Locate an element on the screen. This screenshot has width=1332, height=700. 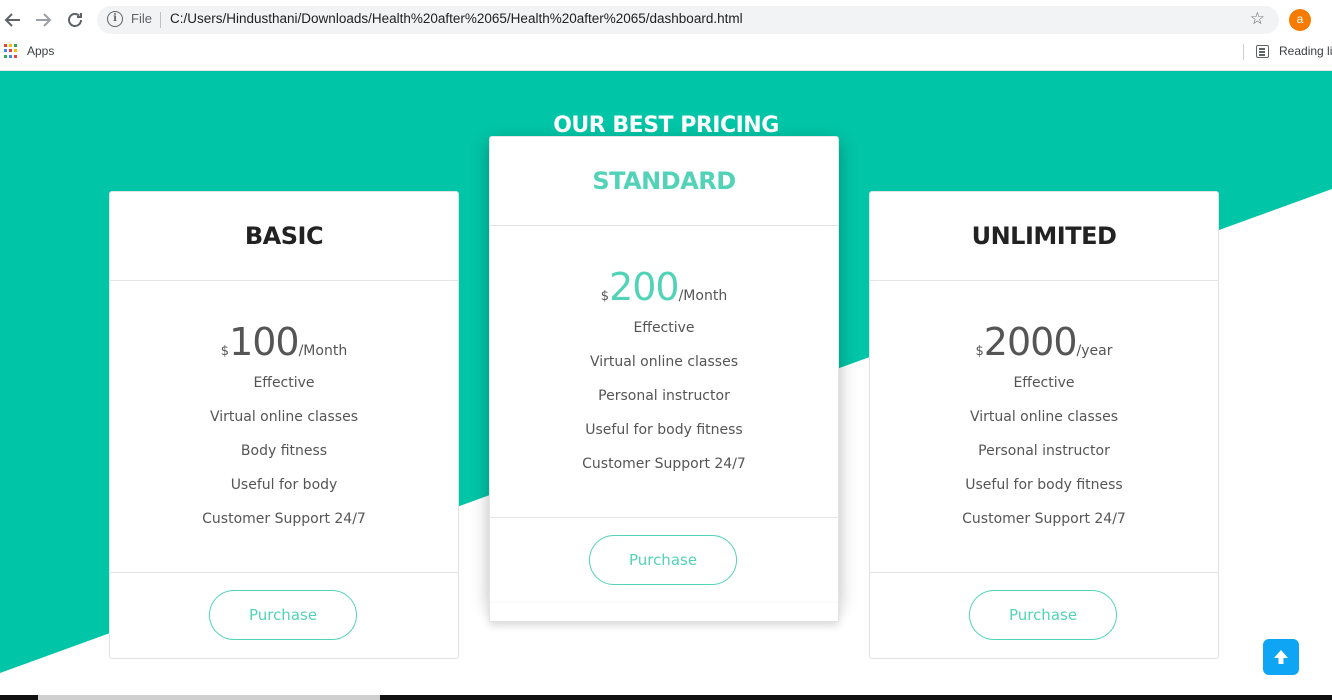
price-amount: 2000 is located at coordinates (1030, 342).